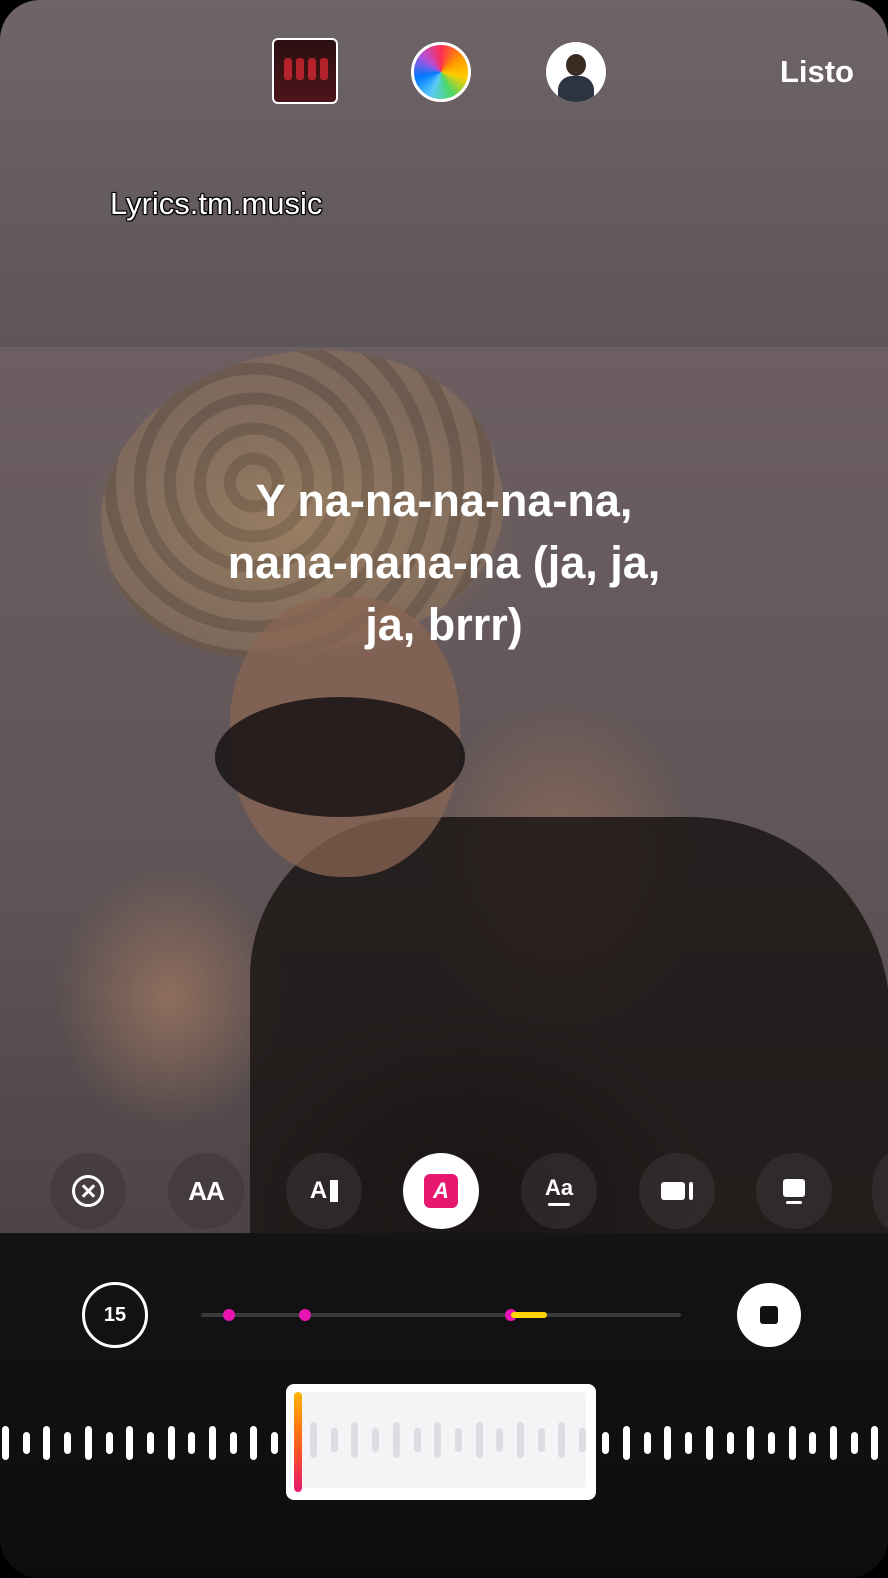 The height and width of the screenshot is (1578, 888). I want to click on card-icon-line, so click(794, 1202).